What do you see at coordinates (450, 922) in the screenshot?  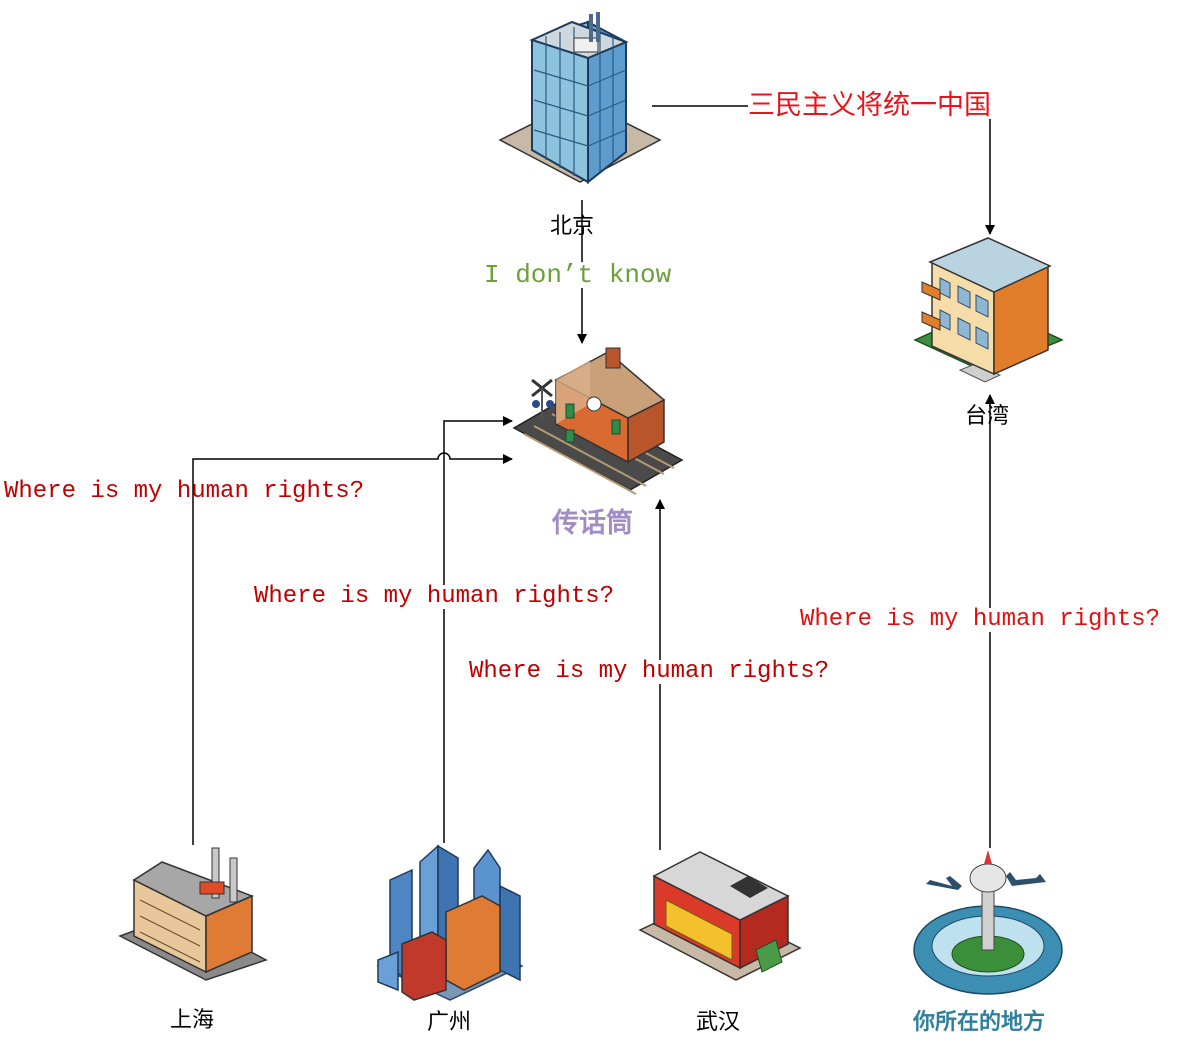 I see `city-skyline-icon` at bounding box center [450, 922].